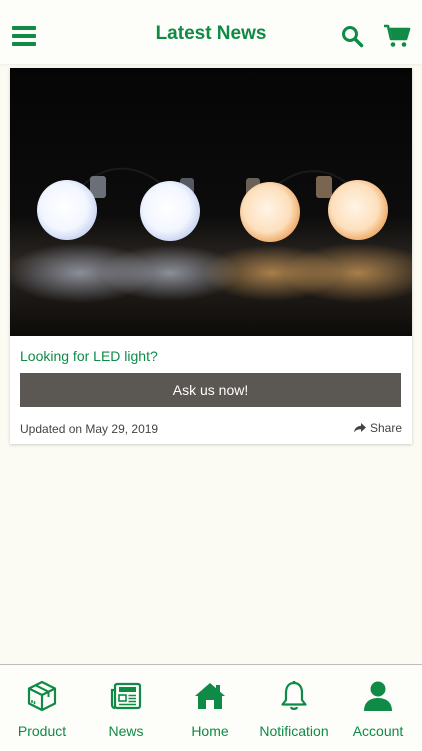 The image size is (422, 751). I want to click on updated-date: Updated on May 29, 2019, so click(89, 429).